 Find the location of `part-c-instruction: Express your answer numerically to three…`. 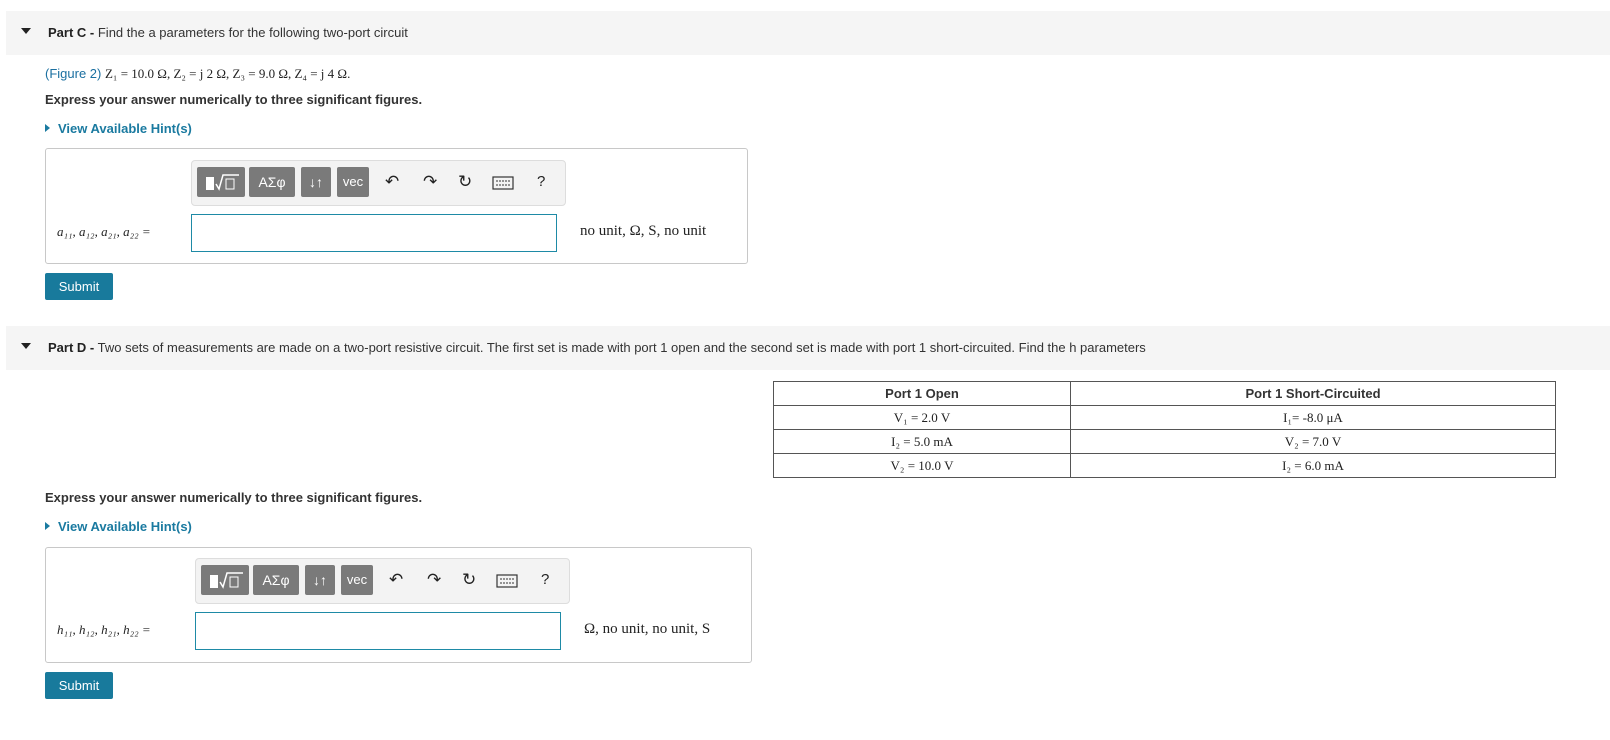

part-c-instruction: Express your answer numerically to three… is located at coordinates (234, 99).